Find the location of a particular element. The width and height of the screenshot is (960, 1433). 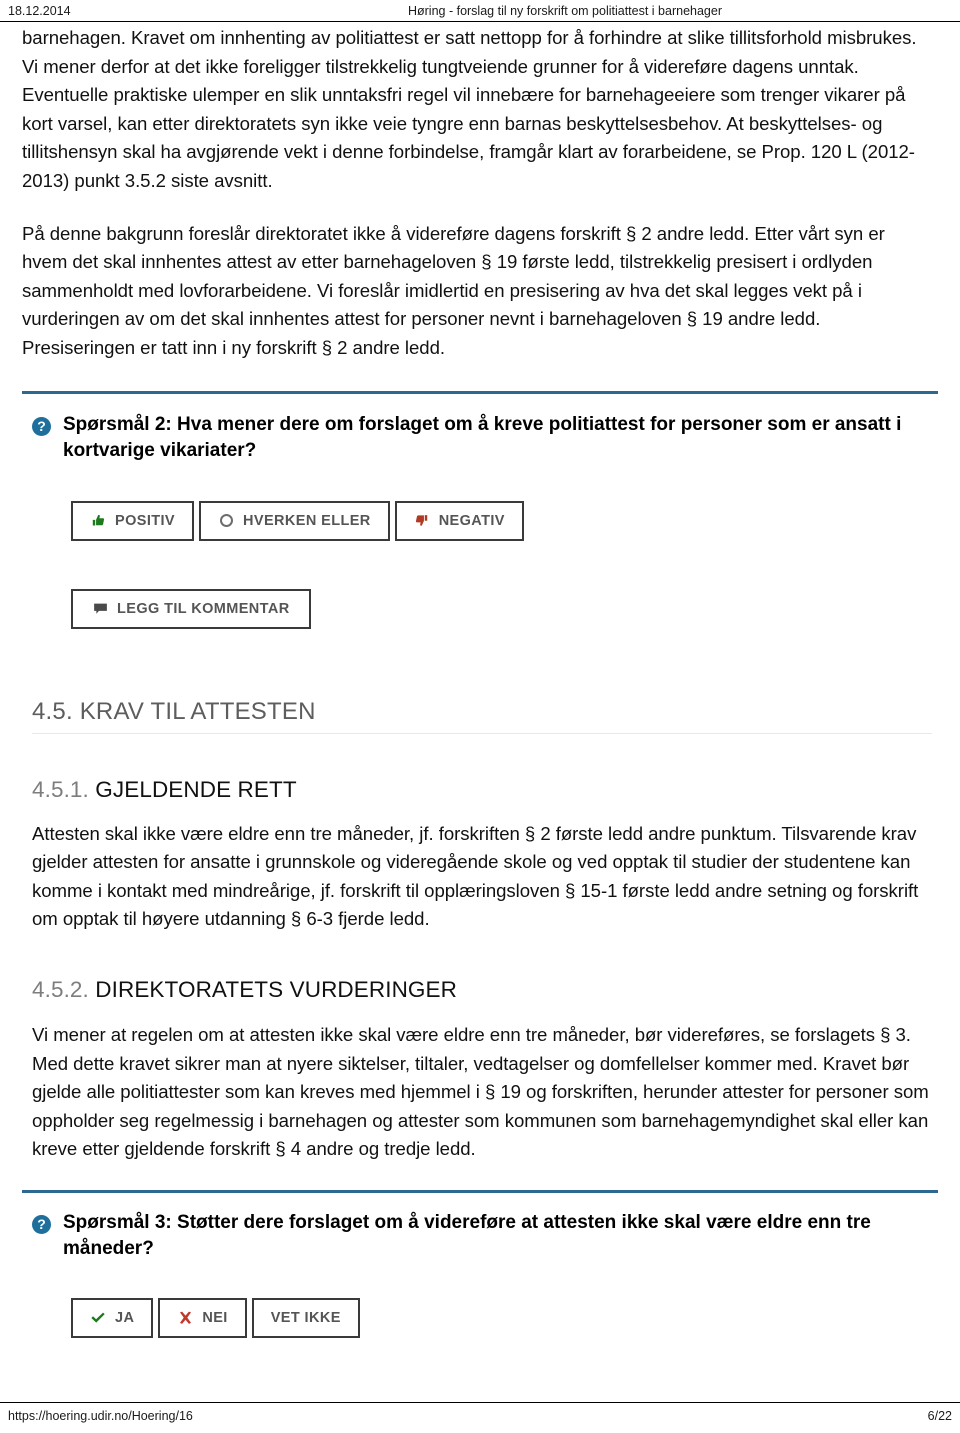

add-comment-label: LEGG TIL KOMMENTAR is located at coordinates (203, 608).